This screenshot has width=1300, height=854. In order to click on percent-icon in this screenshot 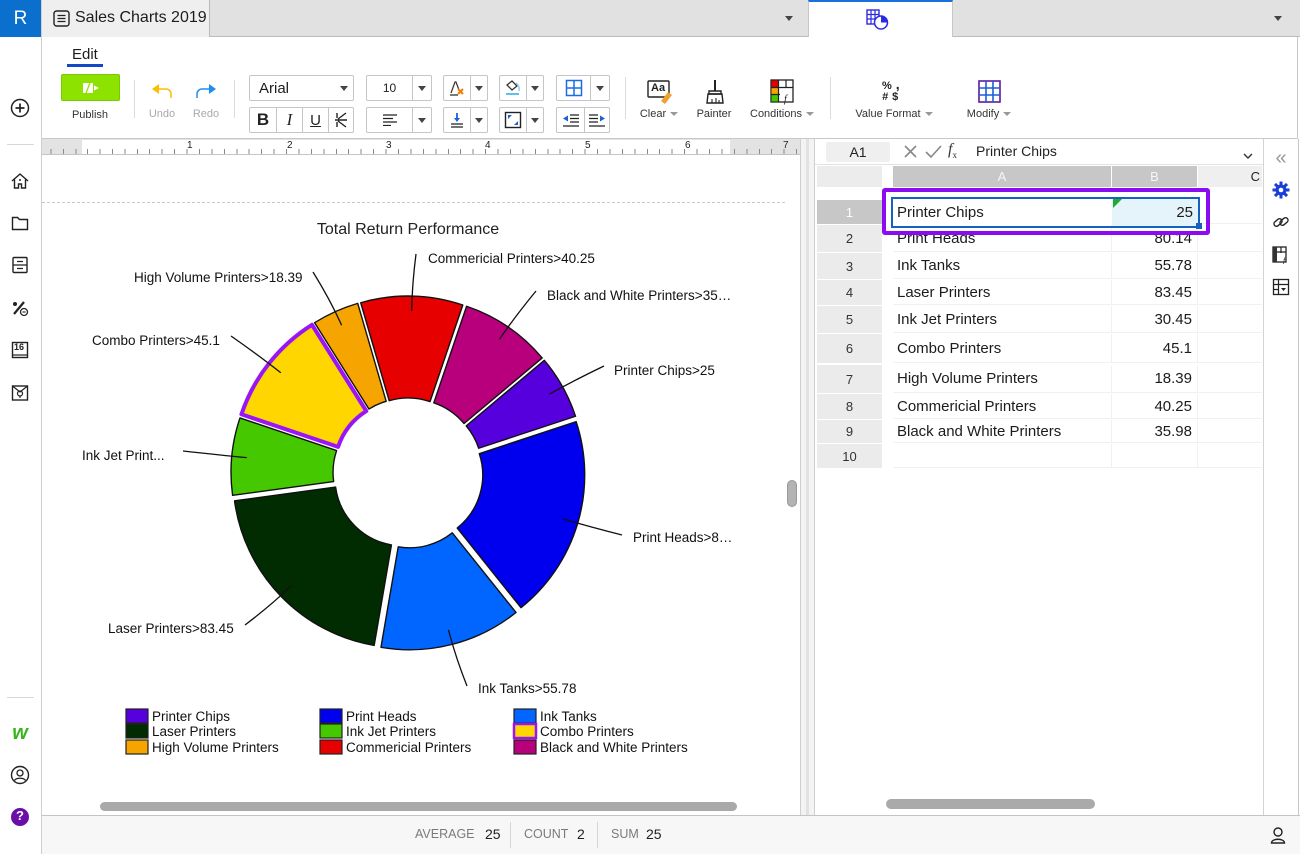, I will do `click(20, 308)`.